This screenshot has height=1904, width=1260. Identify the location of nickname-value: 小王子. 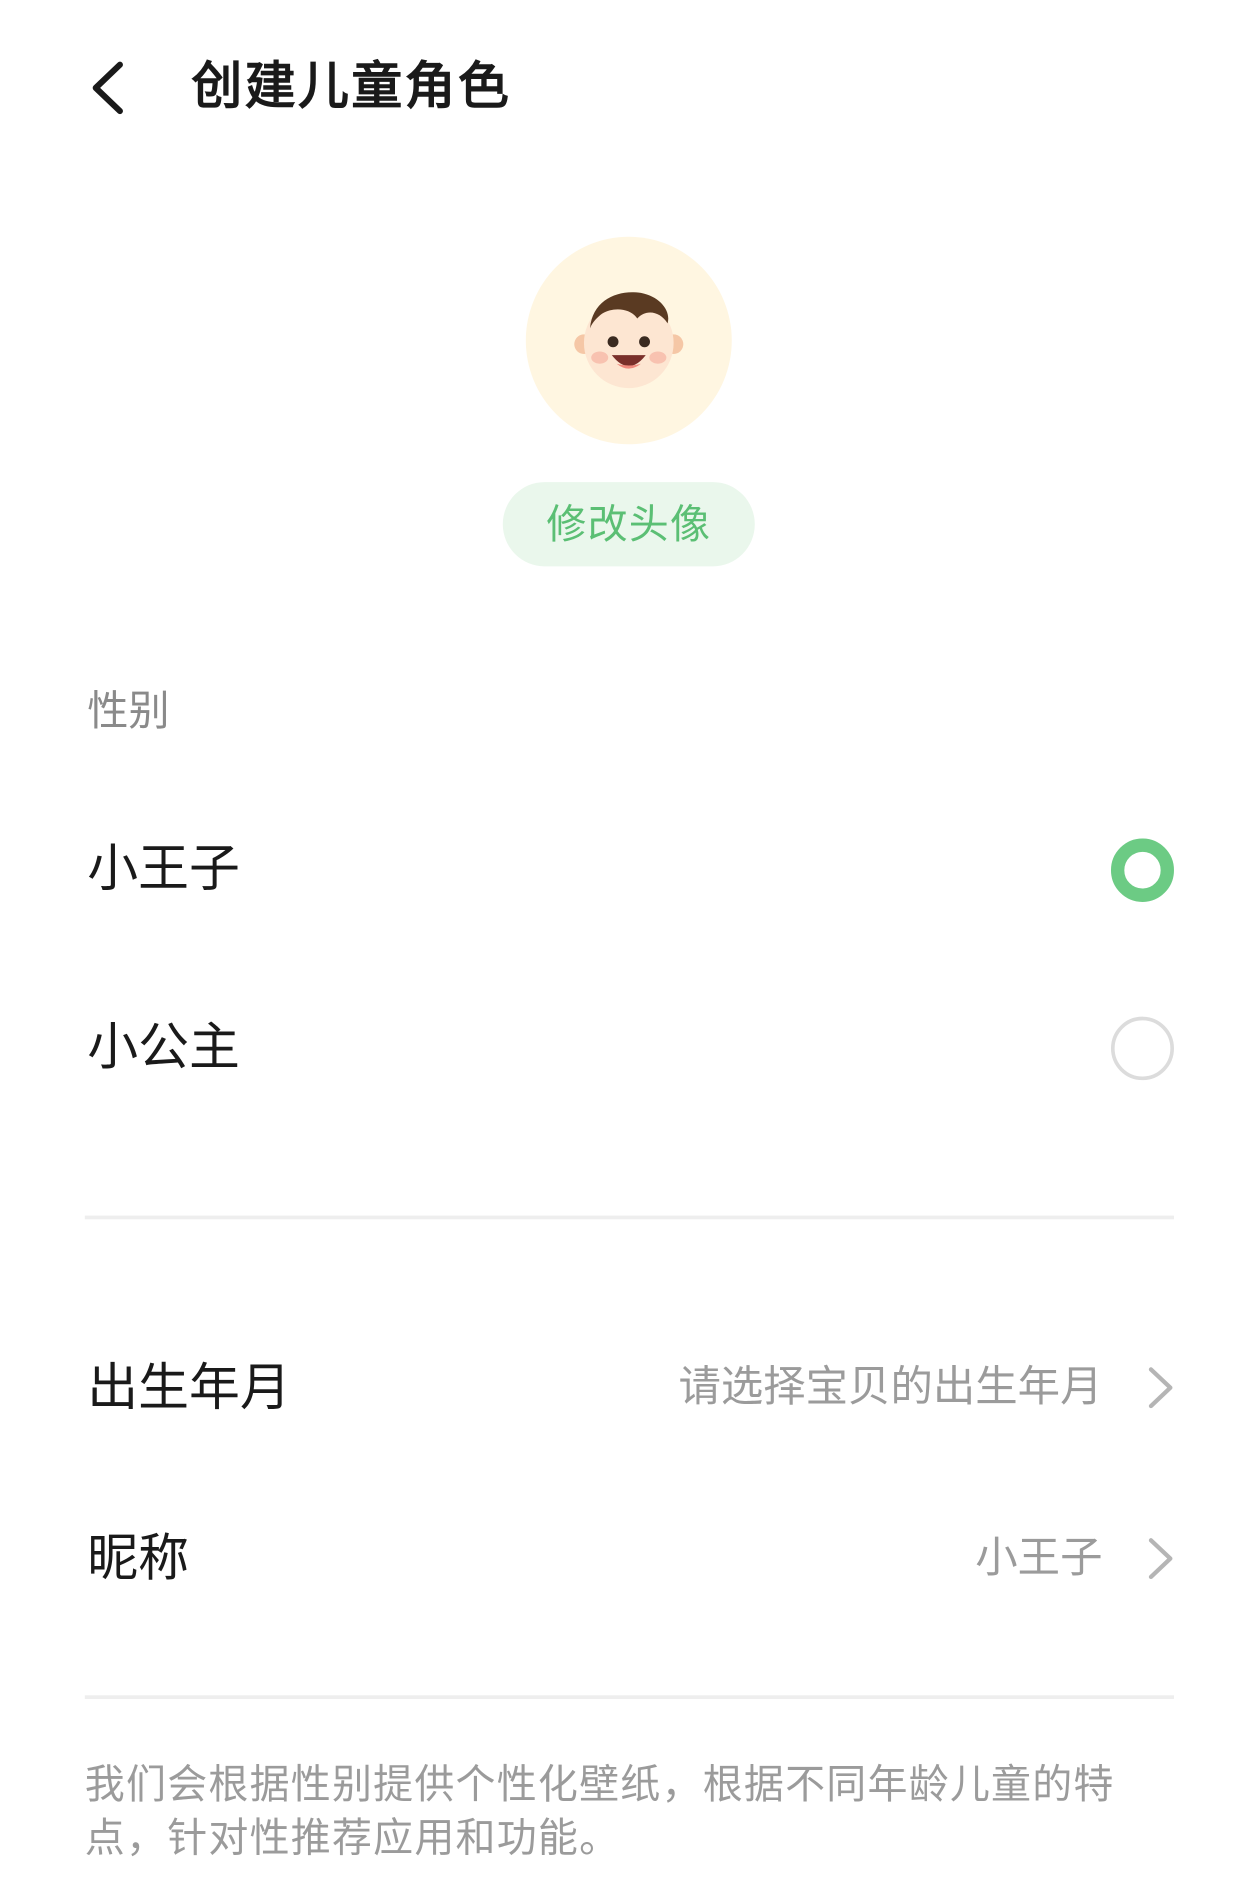
(1039, 1559).